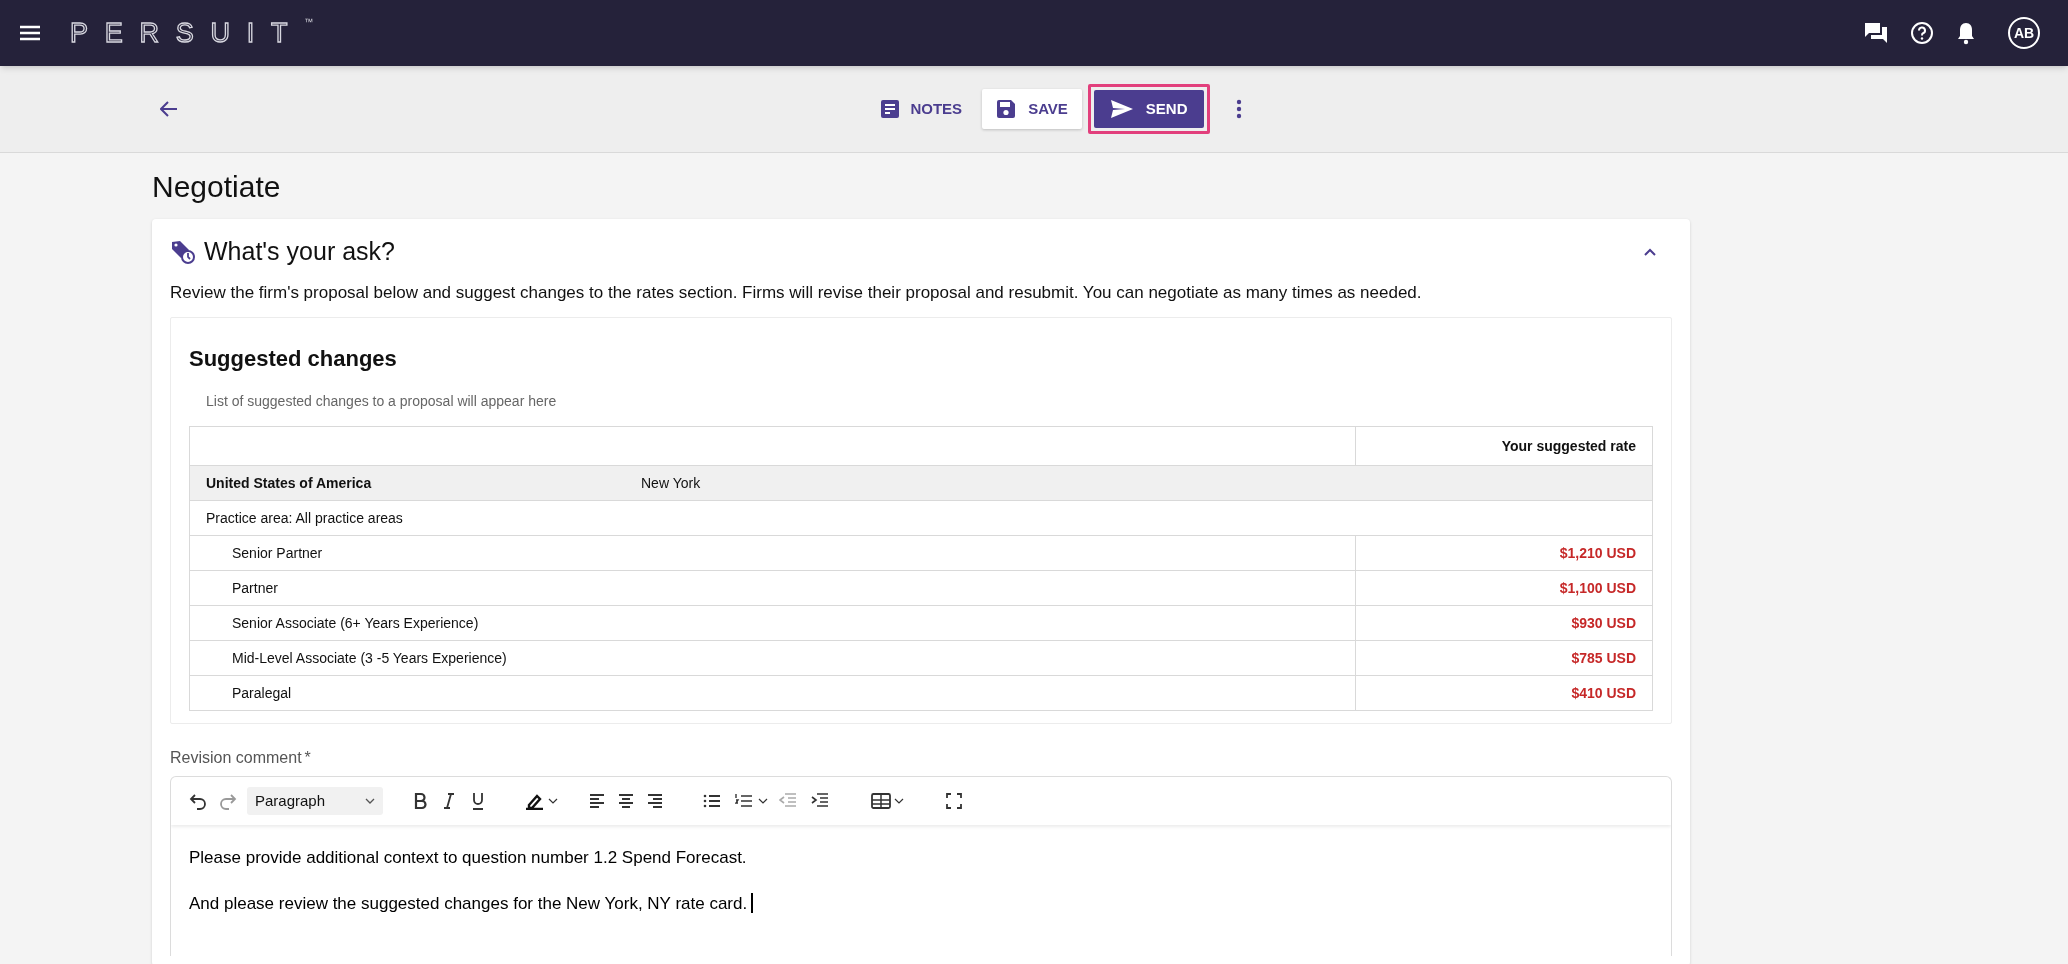  What do you see at coordinates (921, 109) in the screenshot?
I see `notes-button: NOTES` at bounding box center [921, 109].